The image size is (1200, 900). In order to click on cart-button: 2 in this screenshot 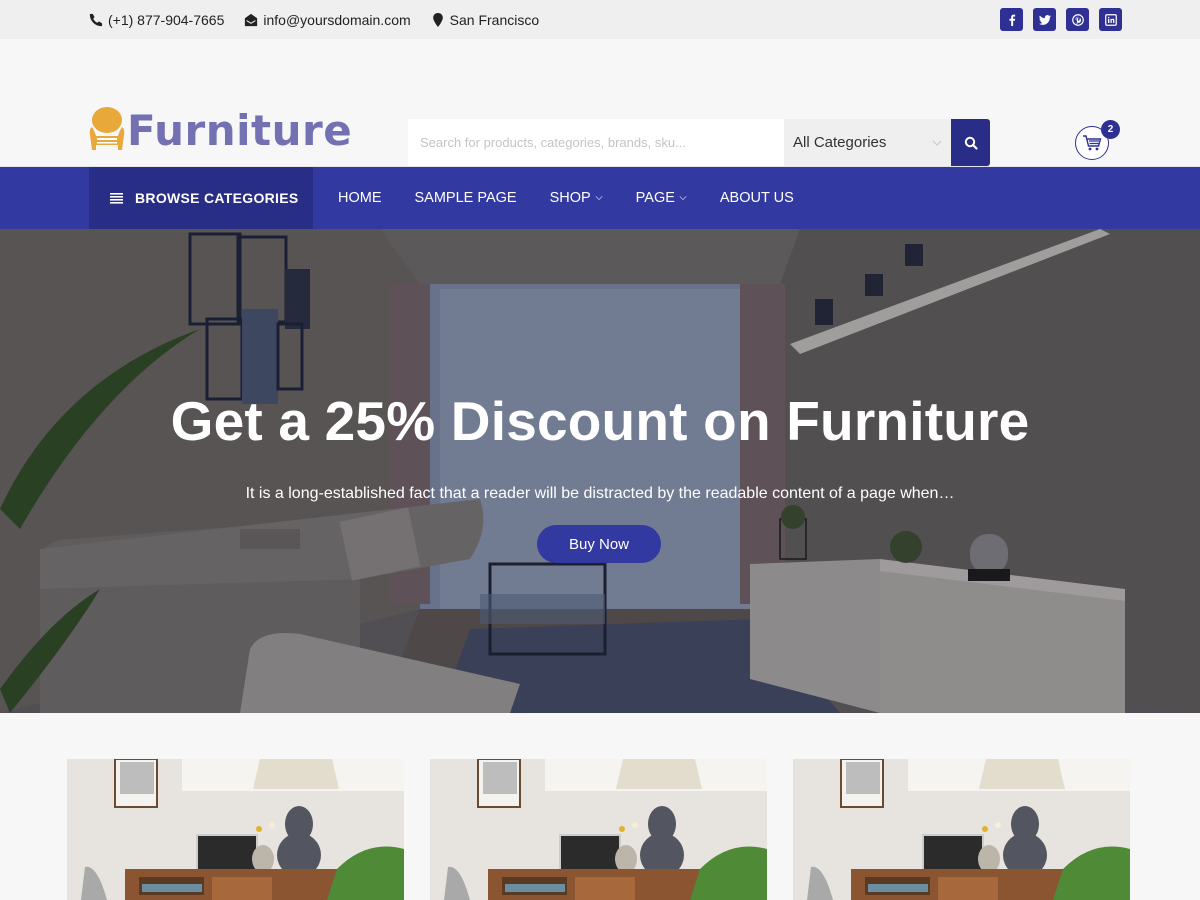, I will do `click(1097, 140)`.